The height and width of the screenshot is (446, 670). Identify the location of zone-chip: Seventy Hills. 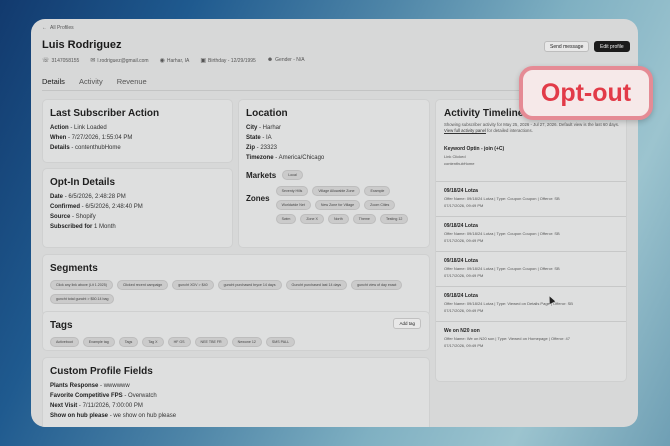
(292, 191).